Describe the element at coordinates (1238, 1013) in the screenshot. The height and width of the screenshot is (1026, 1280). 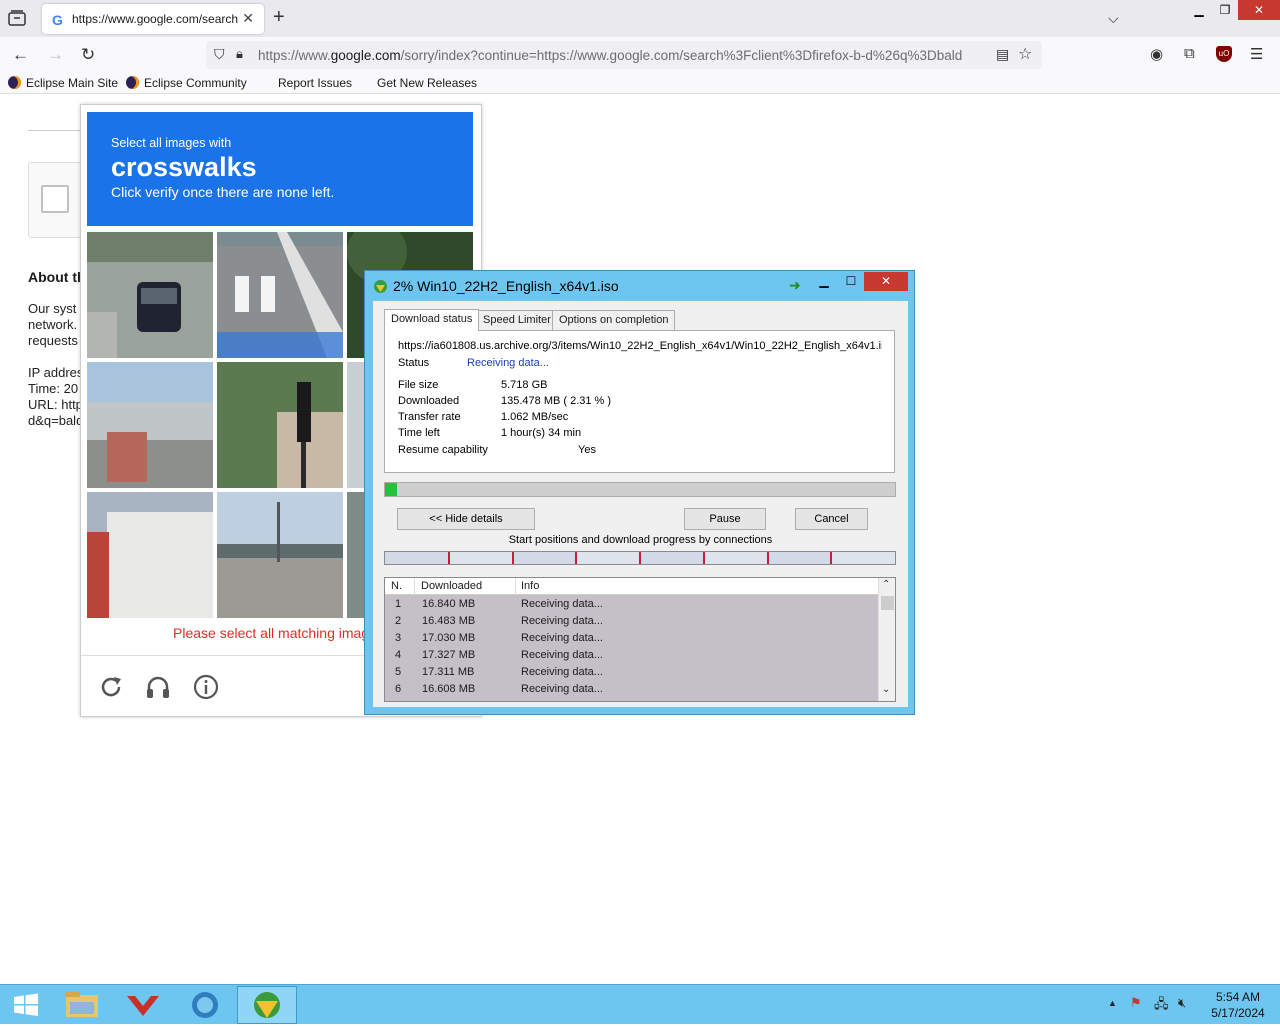
I see `clock-date: 5/17/2024` at that location.